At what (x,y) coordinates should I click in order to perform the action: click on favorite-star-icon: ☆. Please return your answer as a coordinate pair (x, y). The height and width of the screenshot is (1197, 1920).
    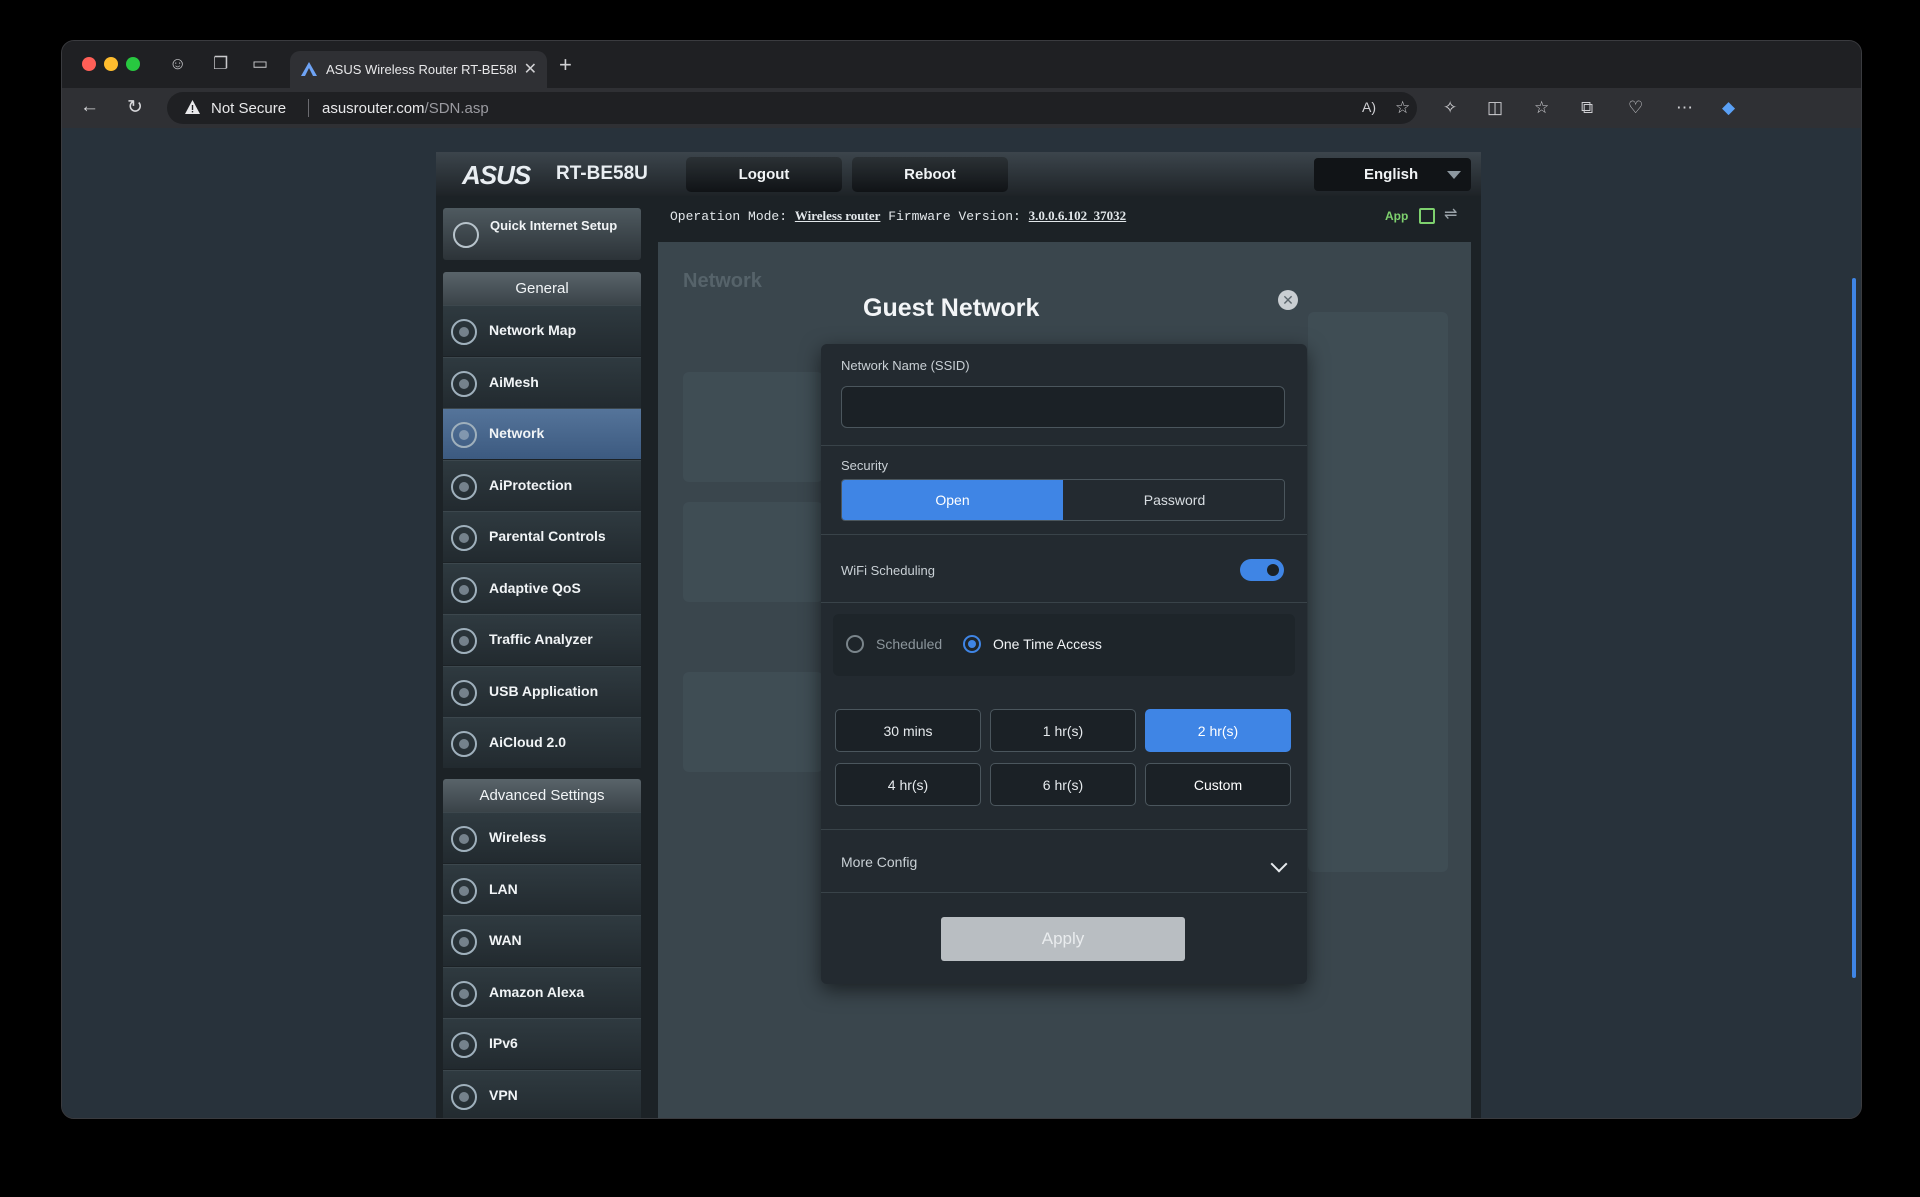
    Looking at the image, I should click on (1402, 108).